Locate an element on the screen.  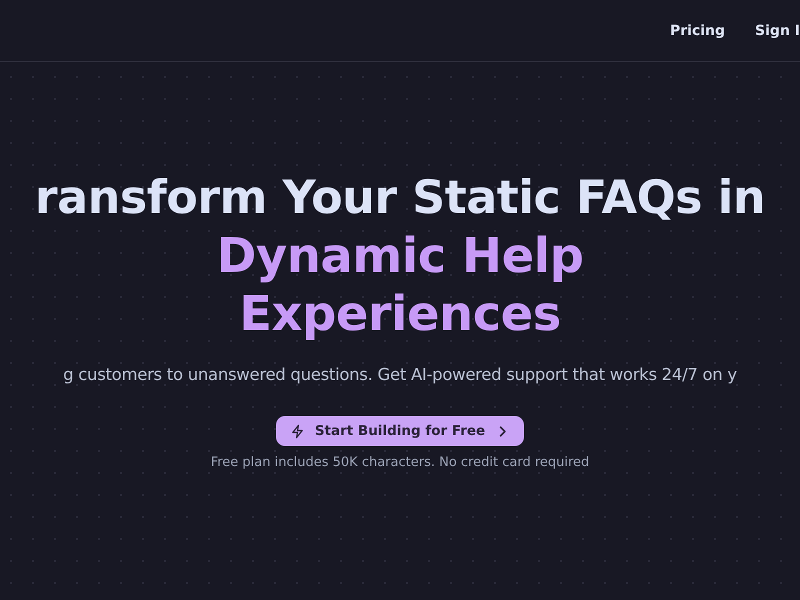
cta-note: Free plan includes 50K characters. No credit card required is located at coordinates (400, 462).